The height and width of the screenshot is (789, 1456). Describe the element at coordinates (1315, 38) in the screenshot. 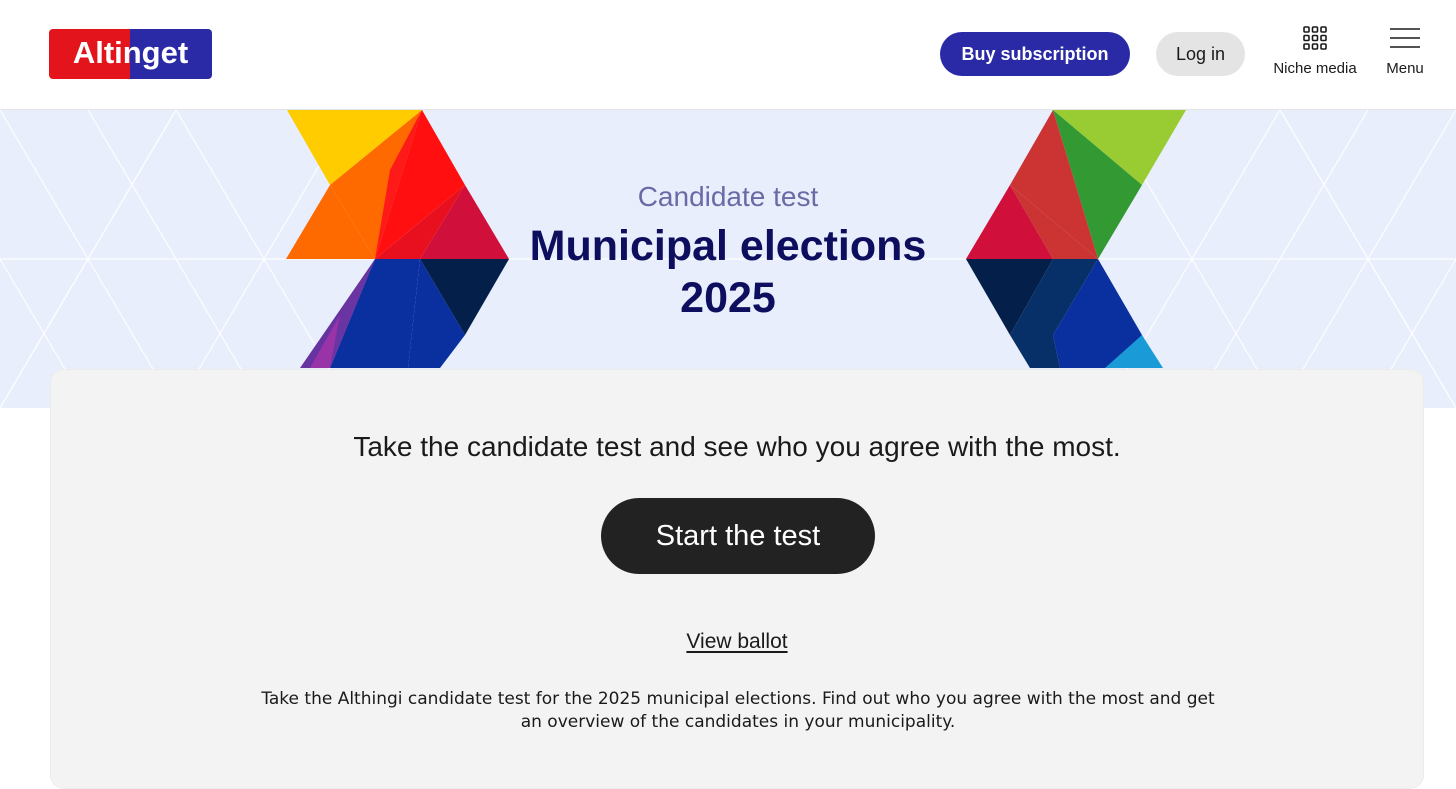

I see `grid-icon` at that location.